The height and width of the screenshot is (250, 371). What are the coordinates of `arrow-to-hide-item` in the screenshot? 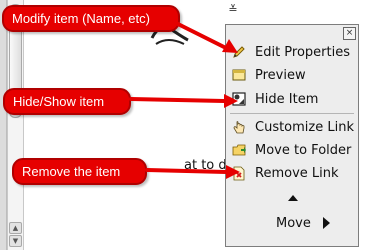 It's located at (177, 100).